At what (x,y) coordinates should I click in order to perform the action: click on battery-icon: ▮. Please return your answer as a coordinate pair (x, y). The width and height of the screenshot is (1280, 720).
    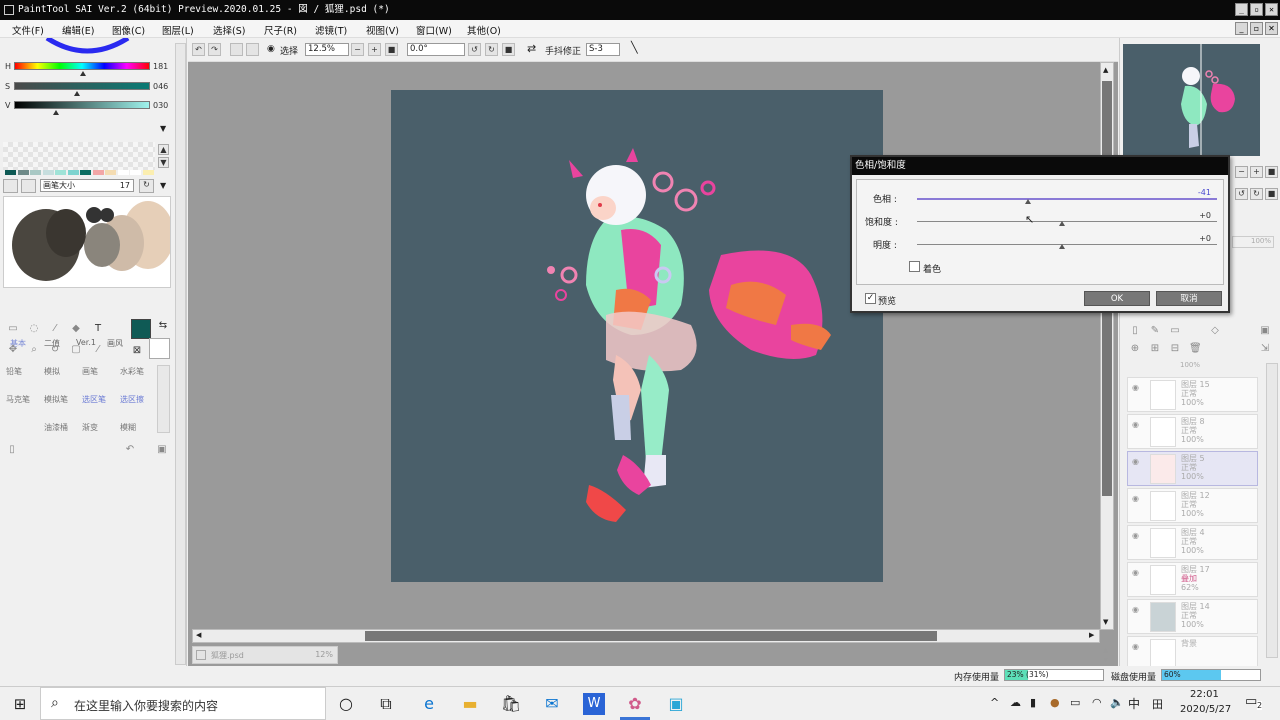
    Looking at the image, I should click on (1033, 702).